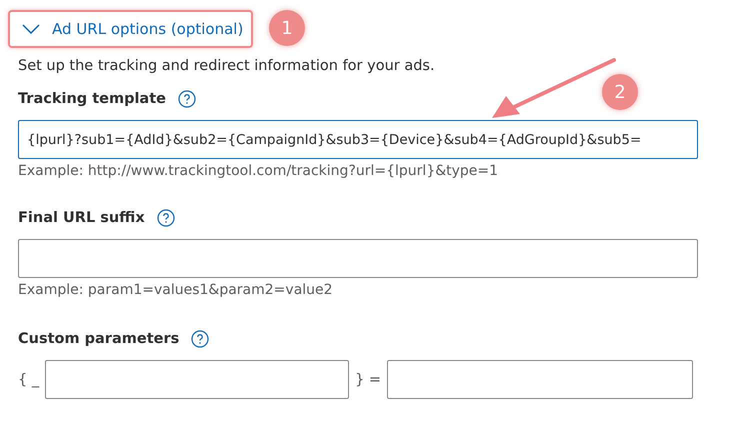 The height and width of the screenshot is (446, 736). Describe the element at coordinates (176, 290) in the screenshot. I see `example-text: Example: param1=values1&param2=value2` at that location.